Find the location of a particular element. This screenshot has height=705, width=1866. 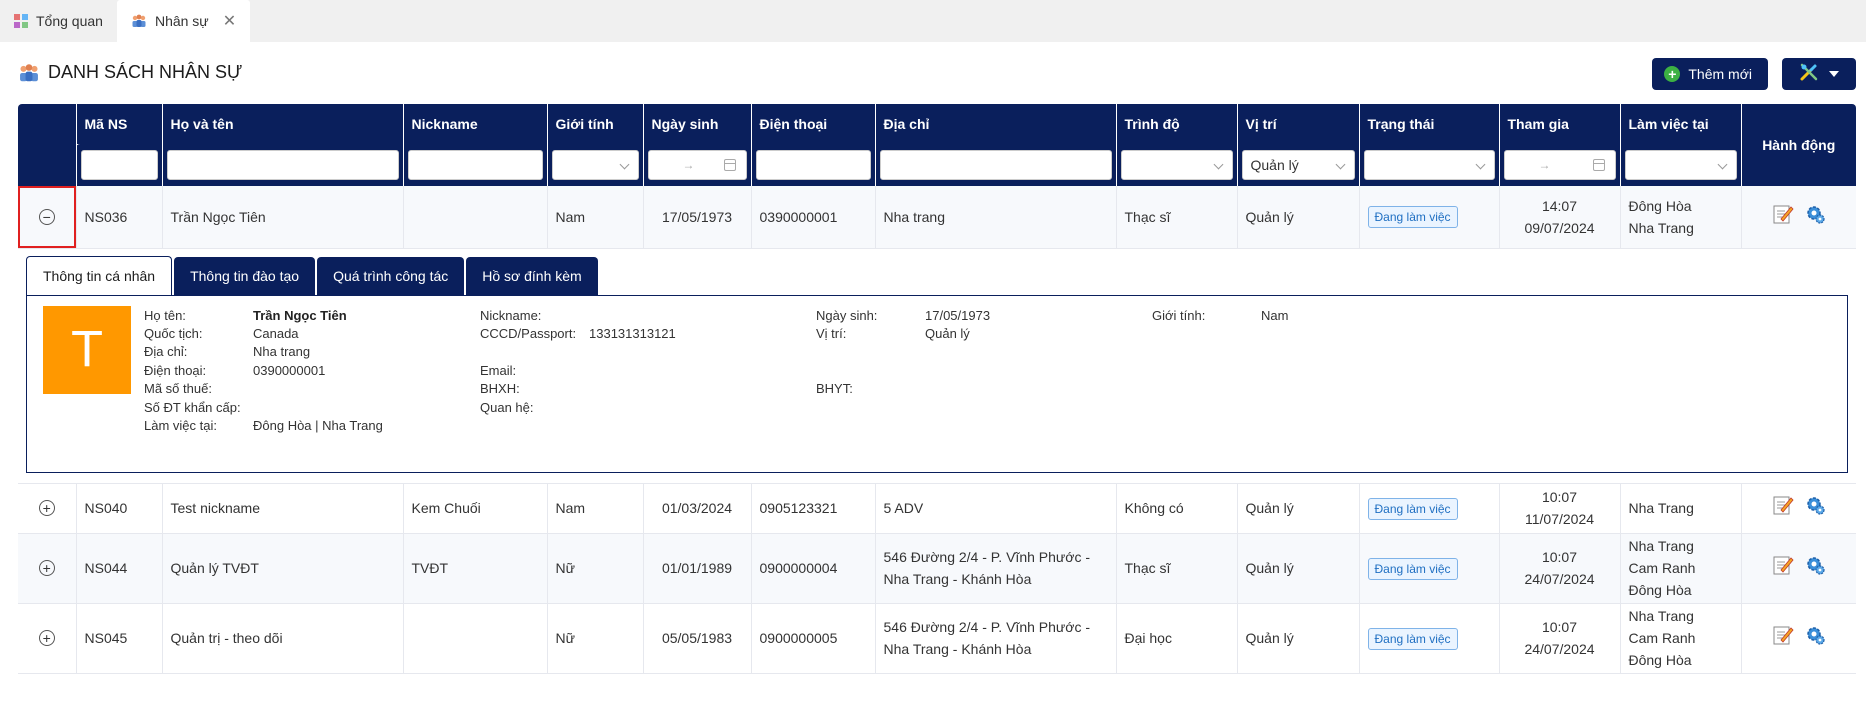

cell-level: Đại học is located at coordinates (1177, 638).